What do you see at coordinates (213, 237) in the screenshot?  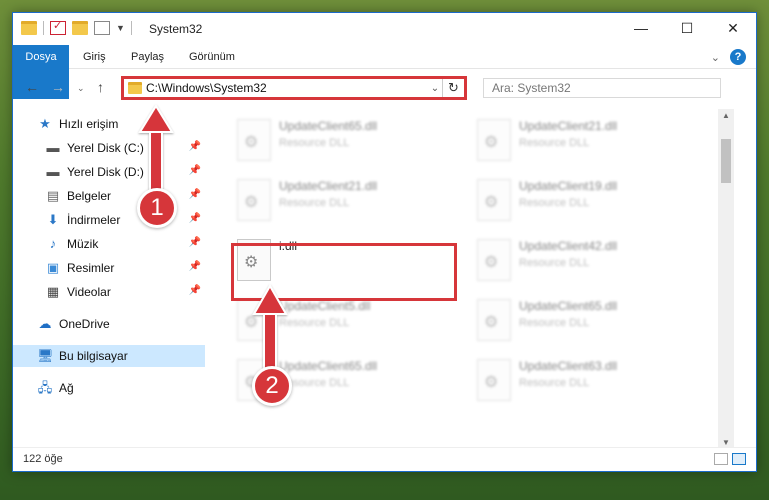 I see `annotation-arrows` at bounding box center [213, 237].